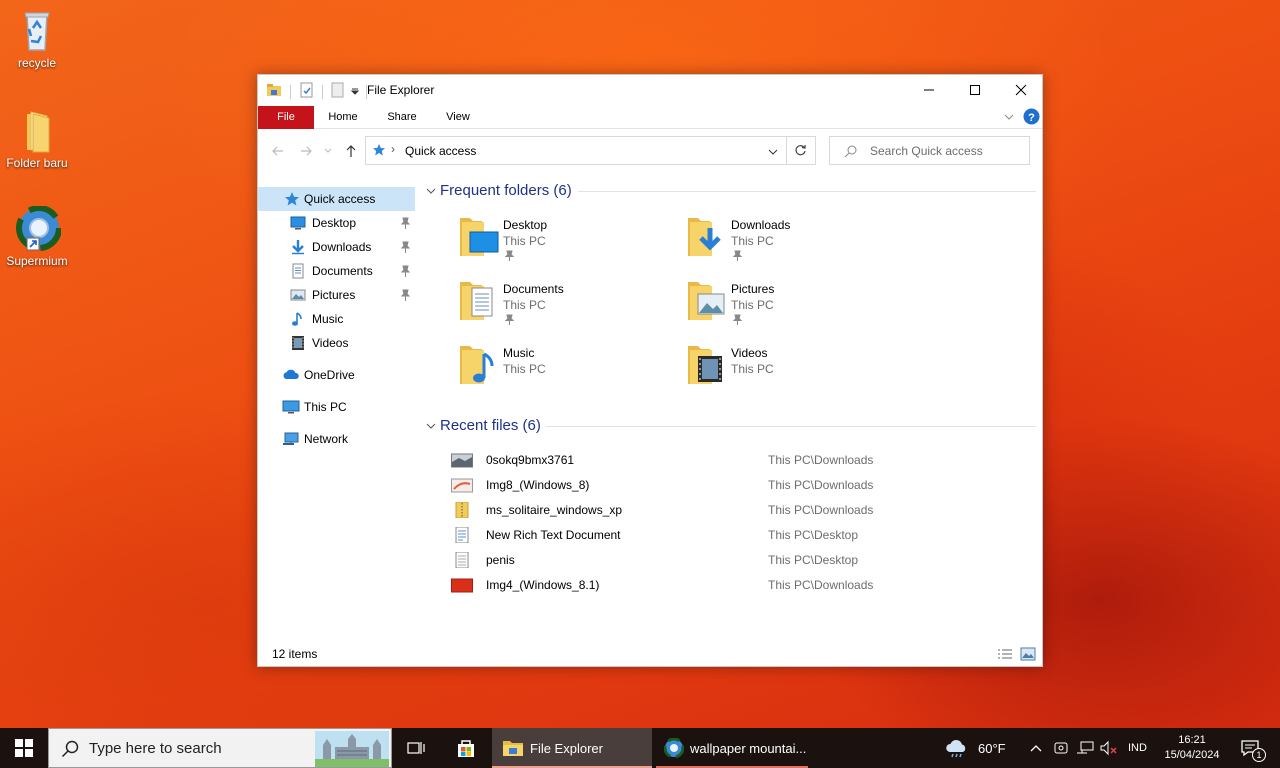  Describe the element at coordinates (761, 225) in the screenshot. I see `folder-name: Downloads` at that location.